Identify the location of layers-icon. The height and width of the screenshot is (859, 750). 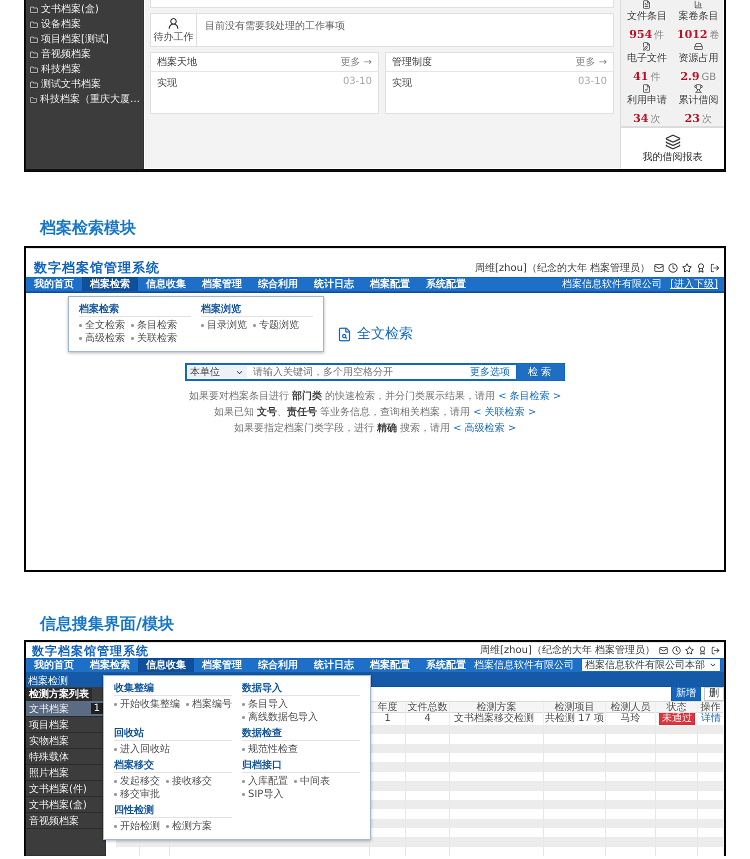
(672, 142).